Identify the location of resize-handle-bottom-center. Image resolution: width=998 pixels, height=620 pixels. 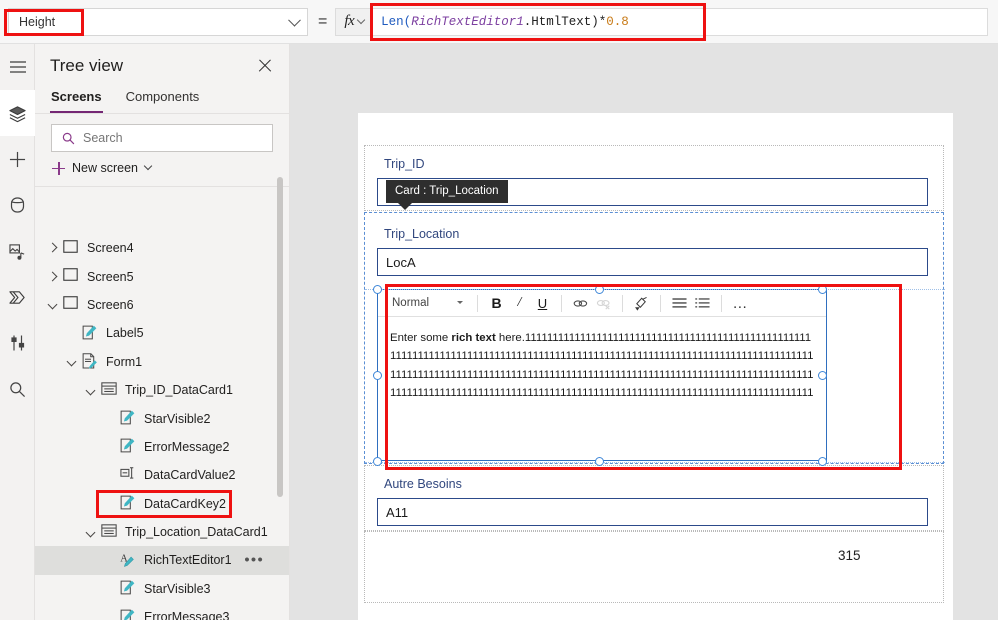
(599, 461).